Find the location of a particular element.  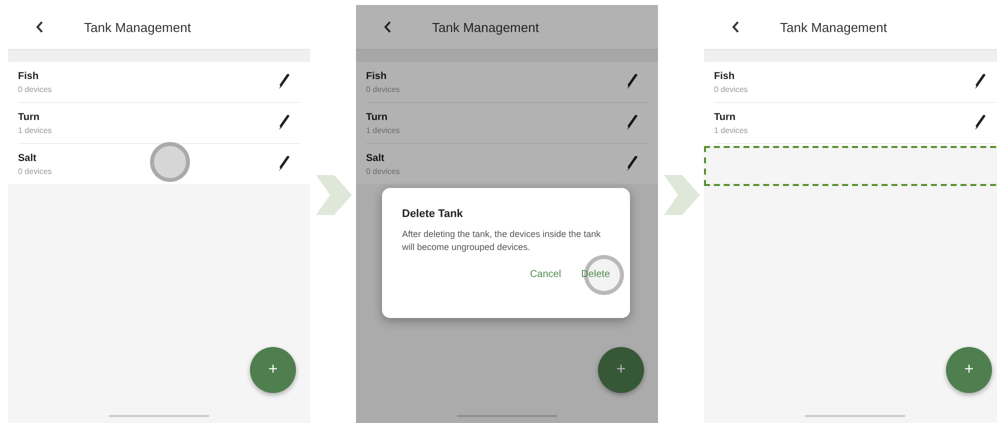

dialog-button: Delete is located at coordinates (595, 274).